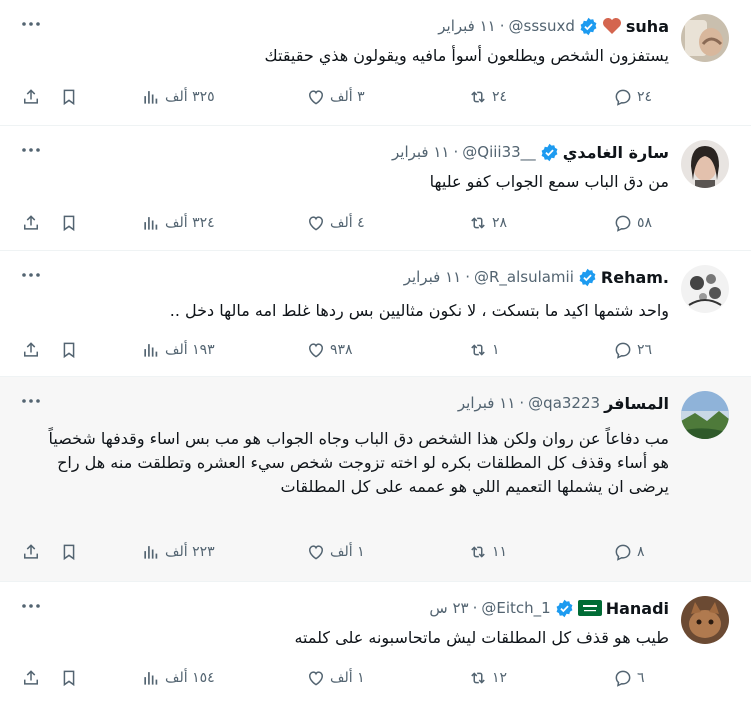 Image resolution: width=751 pixels, height=705 pixels. What do you see at coordinates (632, 350) in the screenshot?
I see `reply-button: ٢٦` at bounding box center [632, 350].